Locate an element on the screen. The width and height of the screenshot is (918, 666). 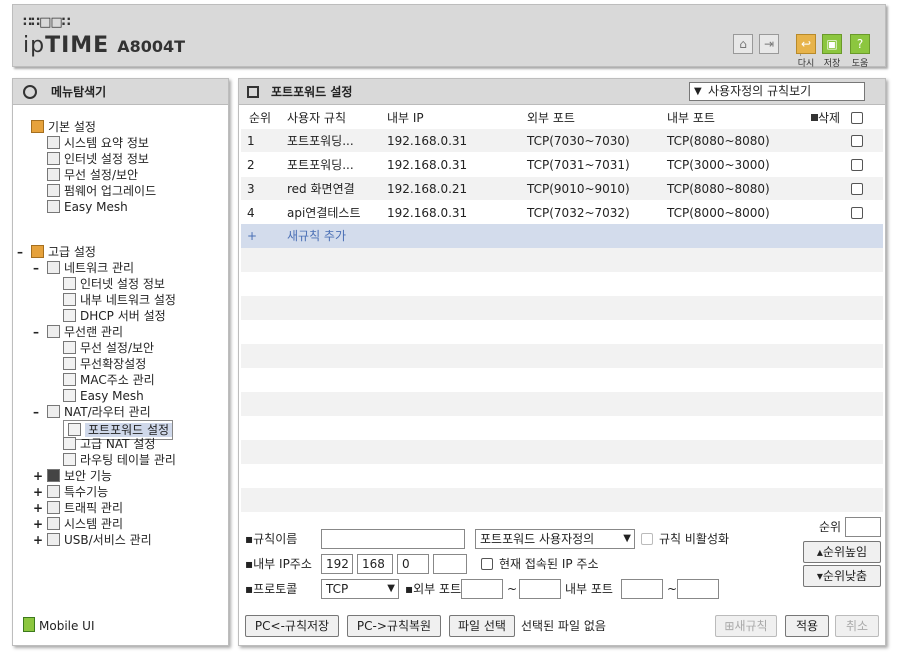
plus-icon: + is located at coordinates (252, 236).